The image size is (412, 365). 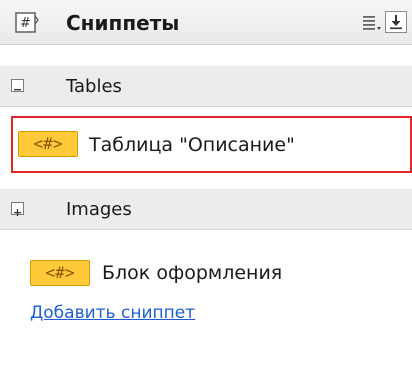 I want to click on collapse-icon, so click(x=17, y=85).